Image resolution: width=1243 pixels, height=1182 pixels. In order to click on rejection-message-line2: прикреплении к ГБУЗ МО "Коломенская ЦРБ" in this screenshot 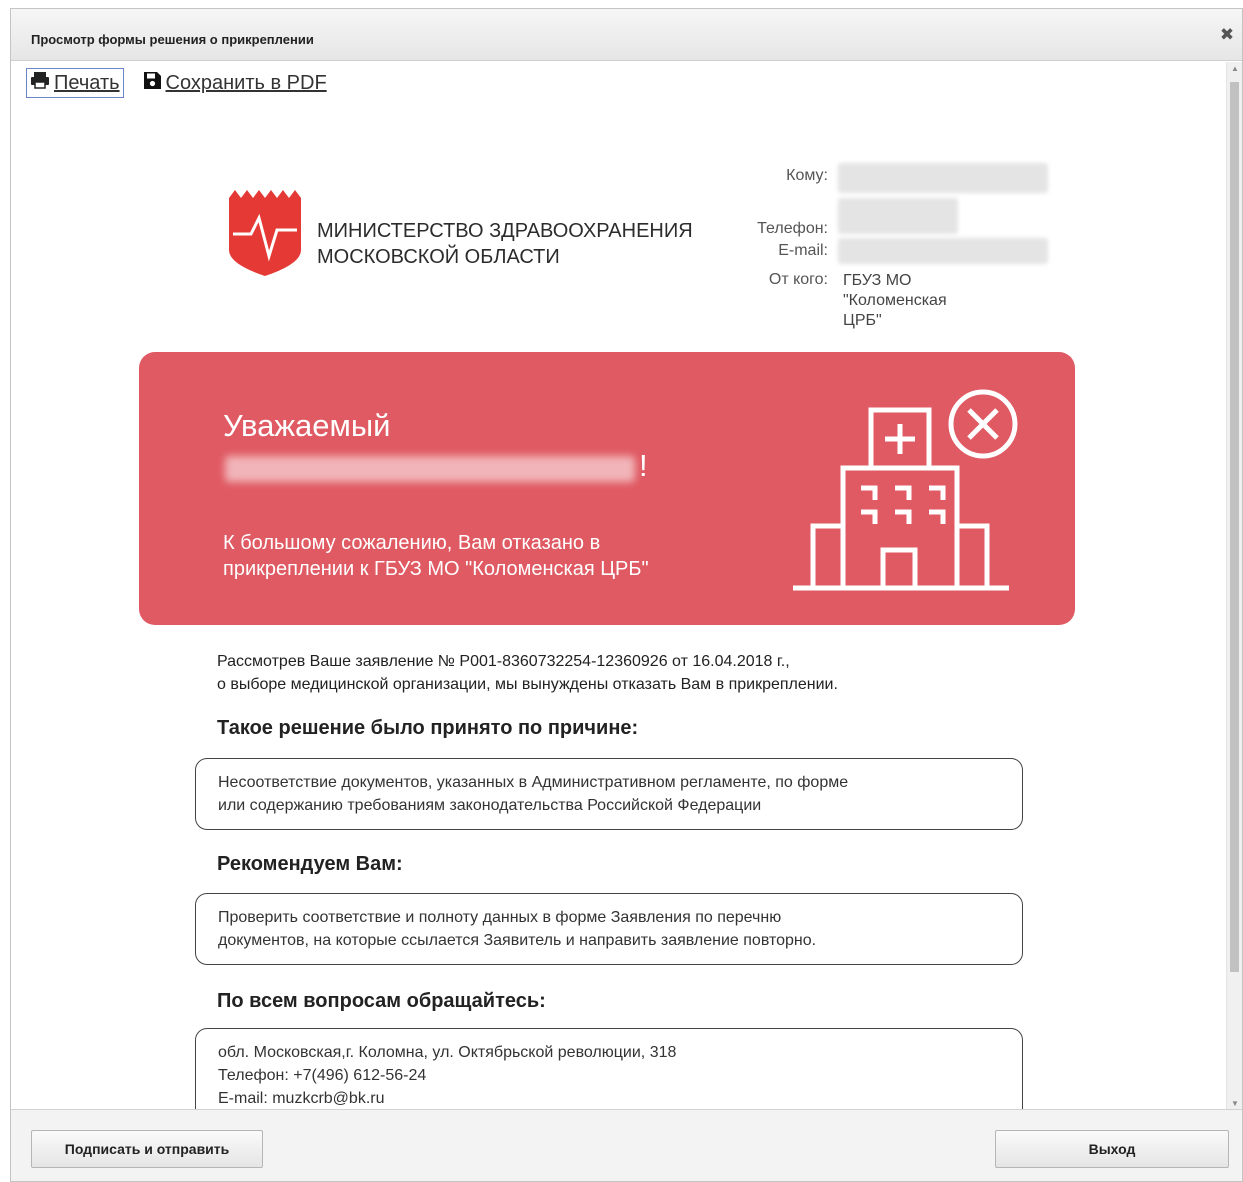, I will do `click(436, 569)`.